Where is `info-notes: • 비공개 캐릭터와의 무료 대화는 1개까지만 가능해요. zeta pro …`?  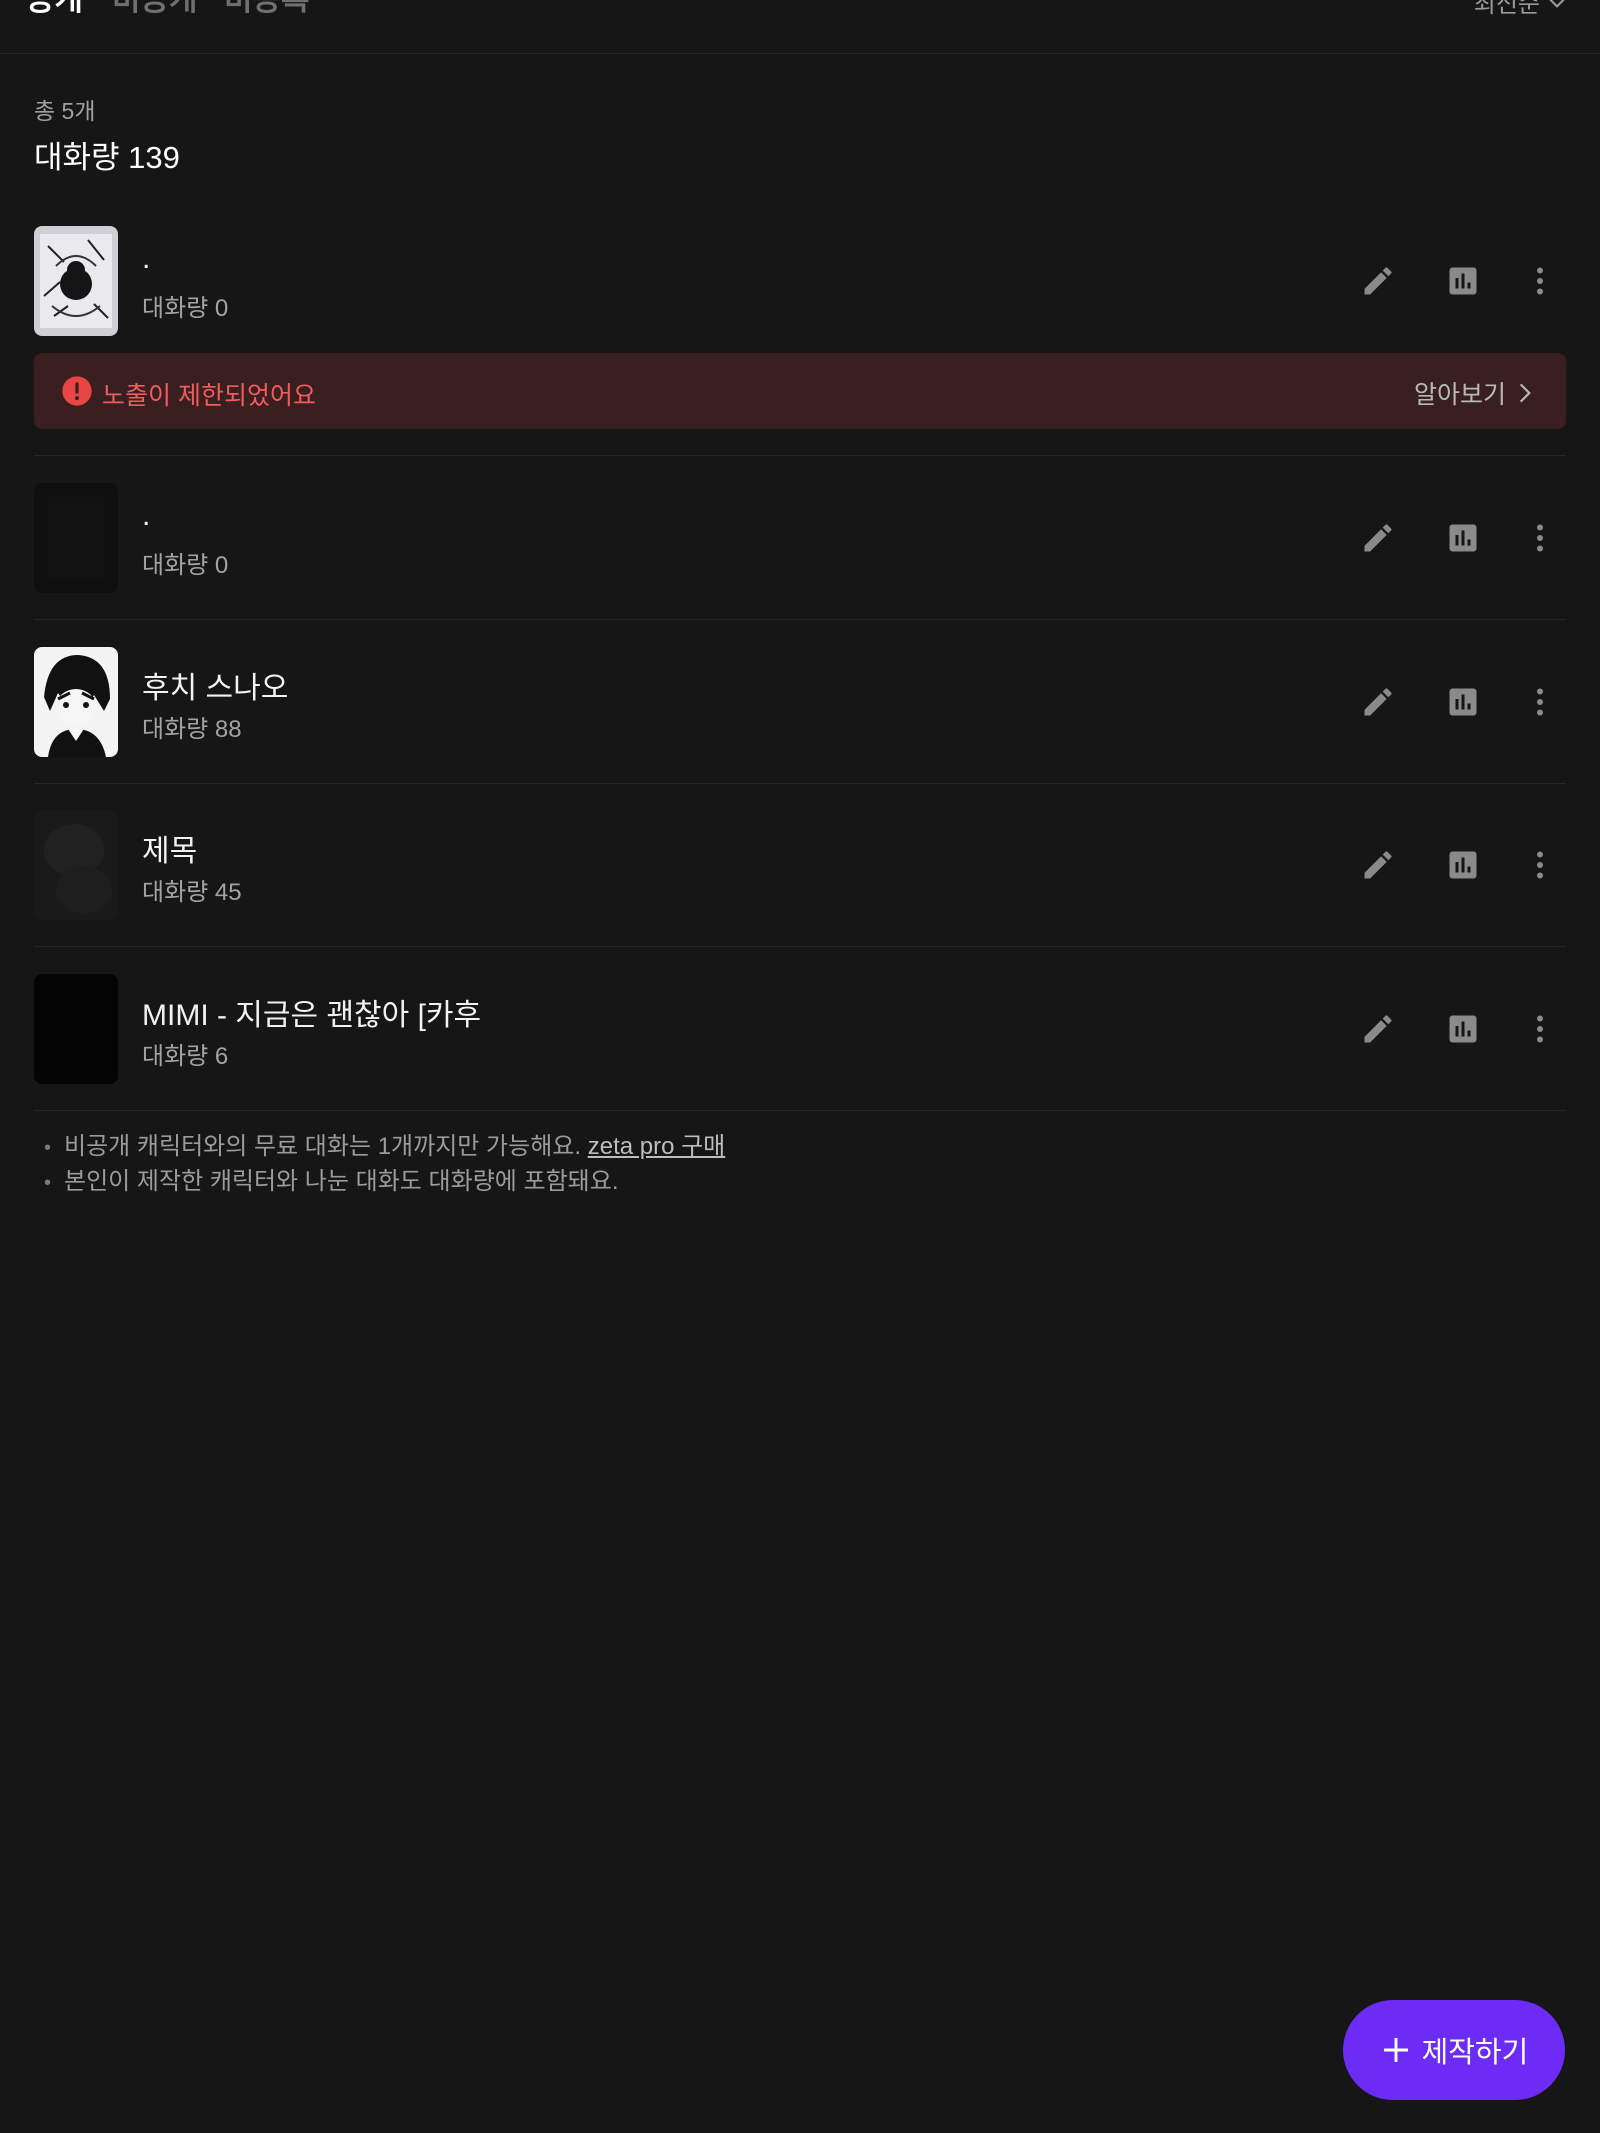 info-notes: • 비공개 캐릭터와의 무료 대화는 1개까지만 가능해요. zeta pro … is located at coordinates (384, 1165).